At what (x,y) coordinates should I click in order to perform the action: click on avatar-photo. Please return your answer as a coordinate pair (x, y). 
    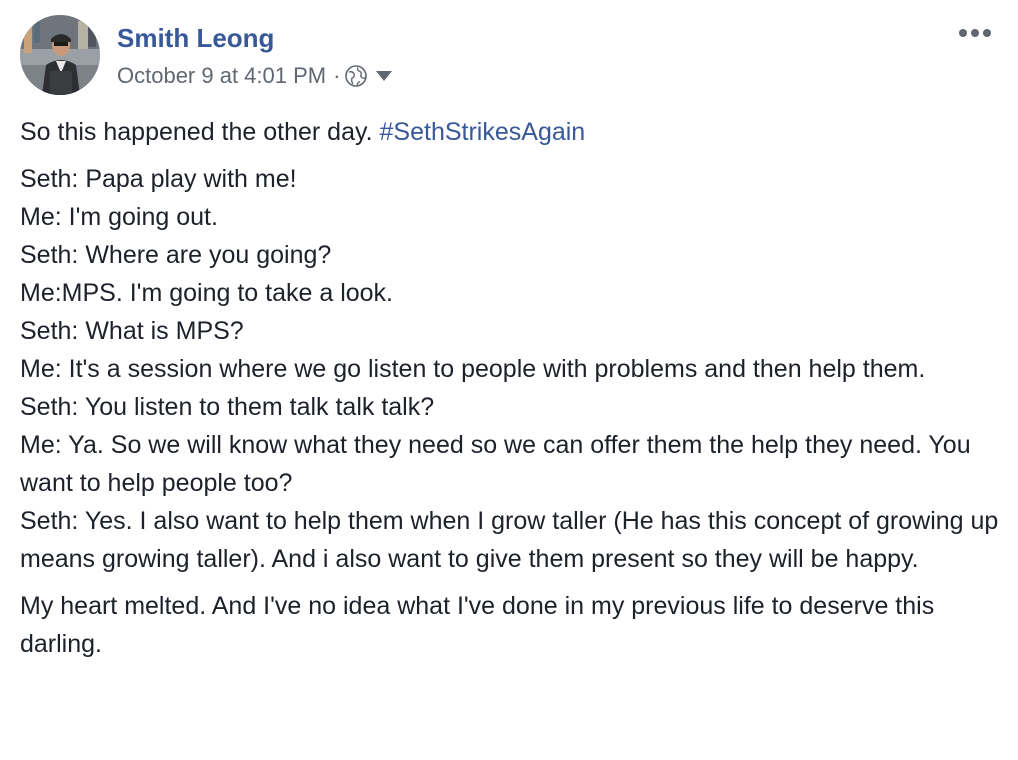
    Looking at the image, I should click on (60, 55).